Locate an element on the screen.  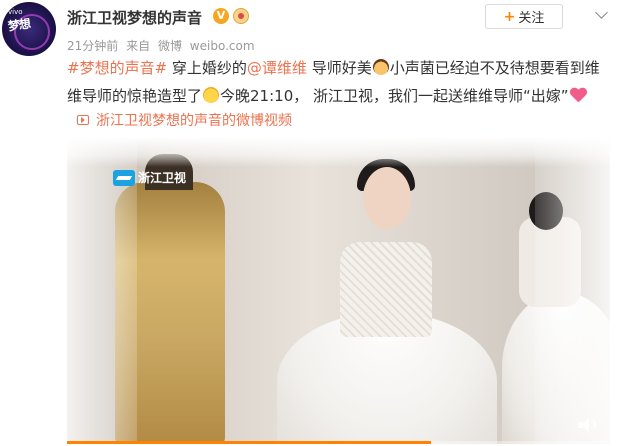
post-text-4: 今晚21:10， 浙江卫视，我们一起送维维导师“出嫁” is located at coordinates (394, 96).